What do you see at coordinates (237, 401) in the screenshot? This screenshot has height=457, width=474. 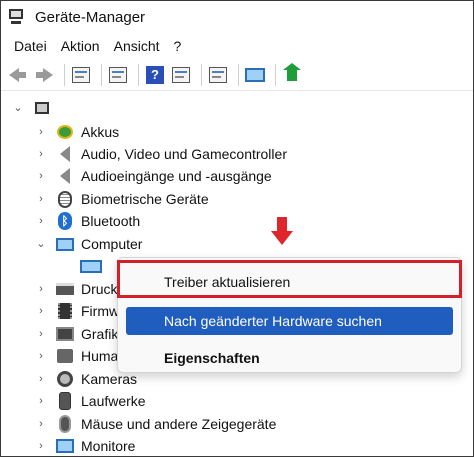 I see `tree-item-drives: › Laufwerke` at bounding box center [237, 401].